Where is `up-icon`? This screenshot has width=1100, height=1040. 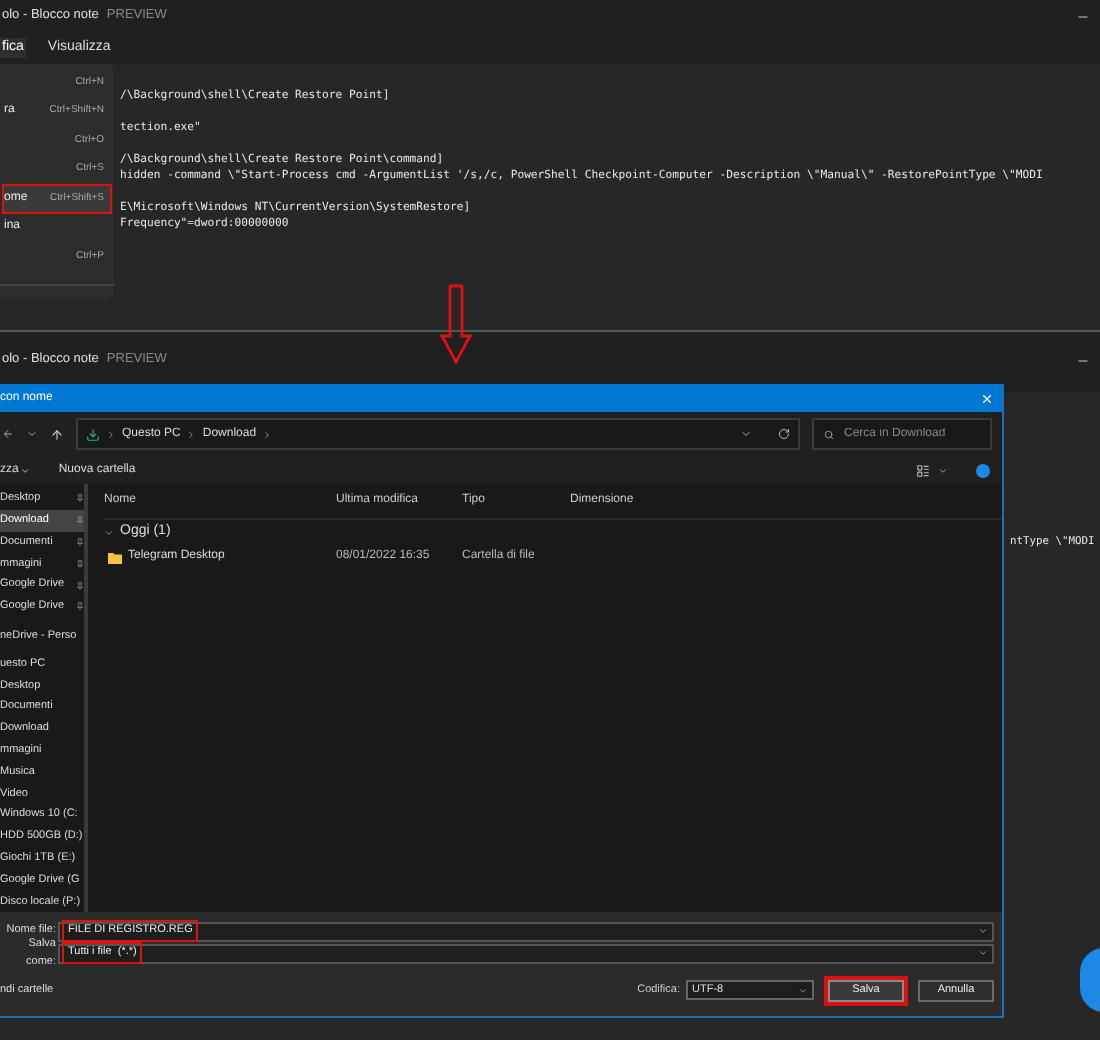 up-icon is located at coordinates (57, 434).